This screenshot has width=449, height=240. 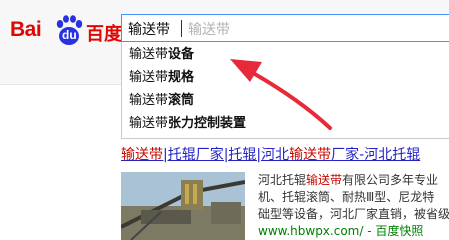 I want to click on suggestion-completion: 张力控制装置, so click(x=207, y=123).